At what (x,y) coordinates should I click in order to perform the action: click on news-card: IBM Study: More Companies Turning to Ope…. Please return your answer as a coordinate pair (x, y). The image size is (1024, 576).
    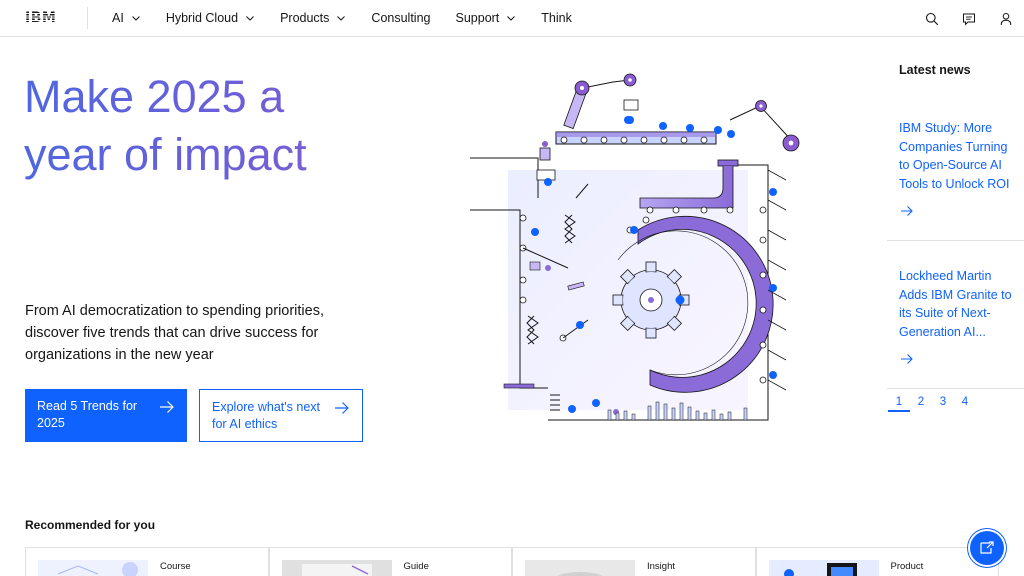
    Looking at the image, I should click on (955, 174).